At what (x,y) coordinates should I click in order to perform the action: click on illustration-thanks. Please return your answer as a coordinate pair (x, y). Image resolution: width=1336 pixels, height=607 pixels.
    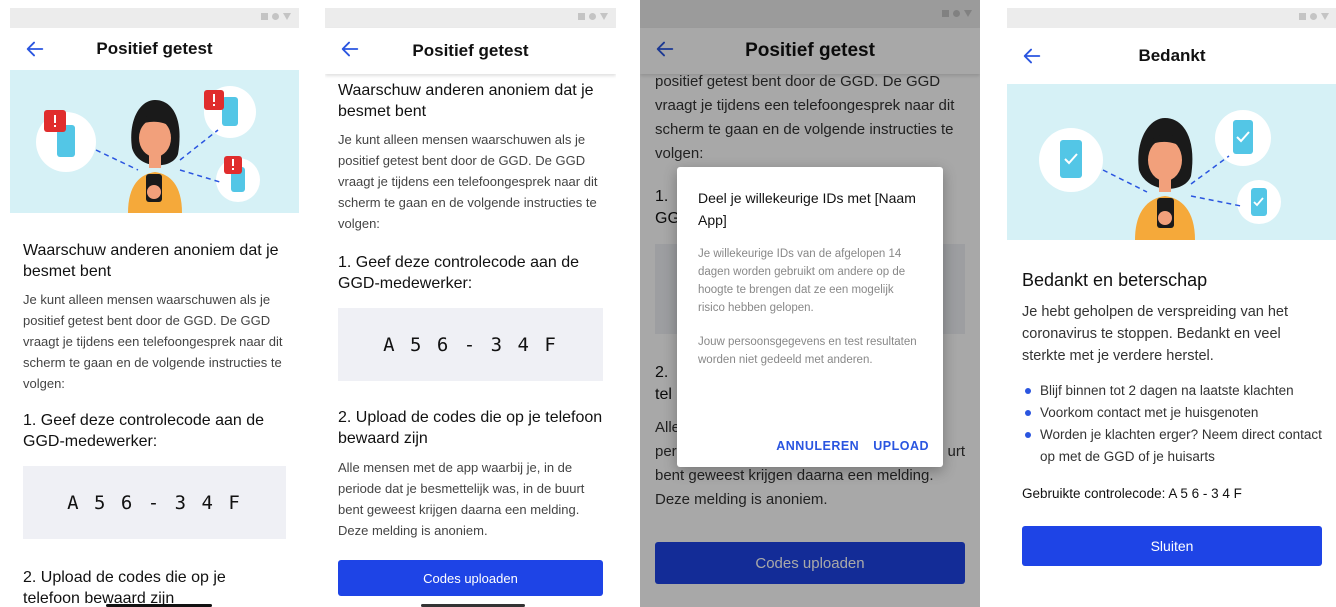
    Looking at the image, I should click on (1171, 162).